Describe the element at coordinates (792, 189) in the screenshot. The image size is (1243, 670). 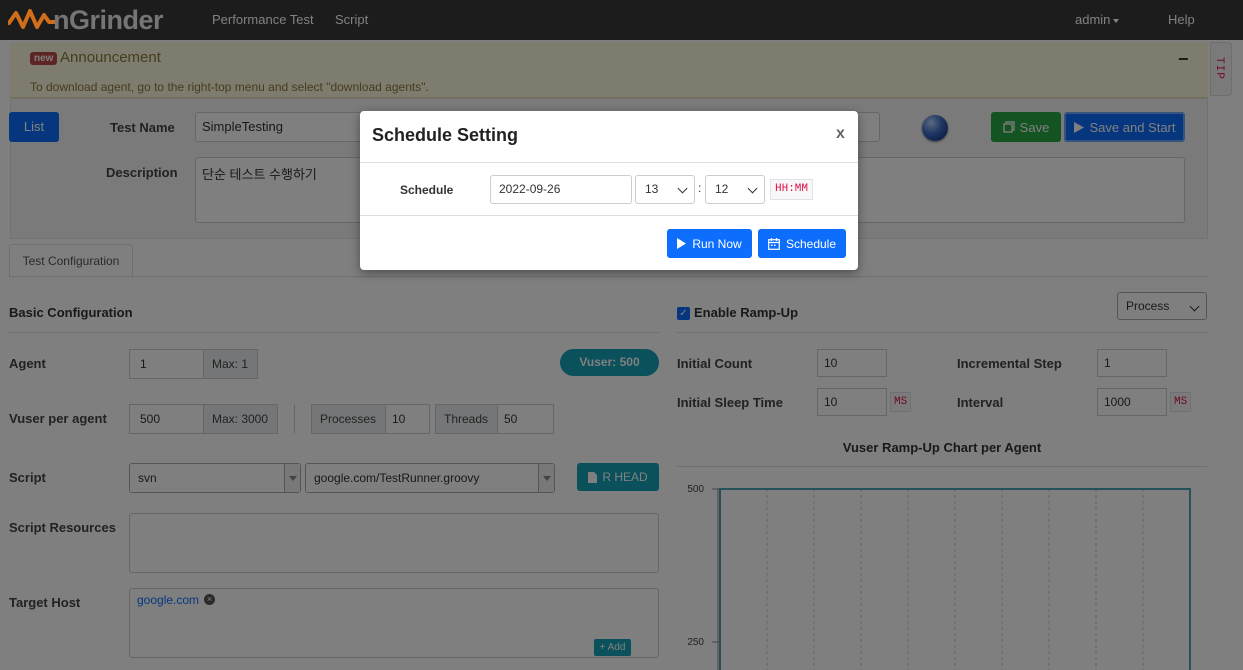
I see `time-format-hint: HH:MM` at that location.